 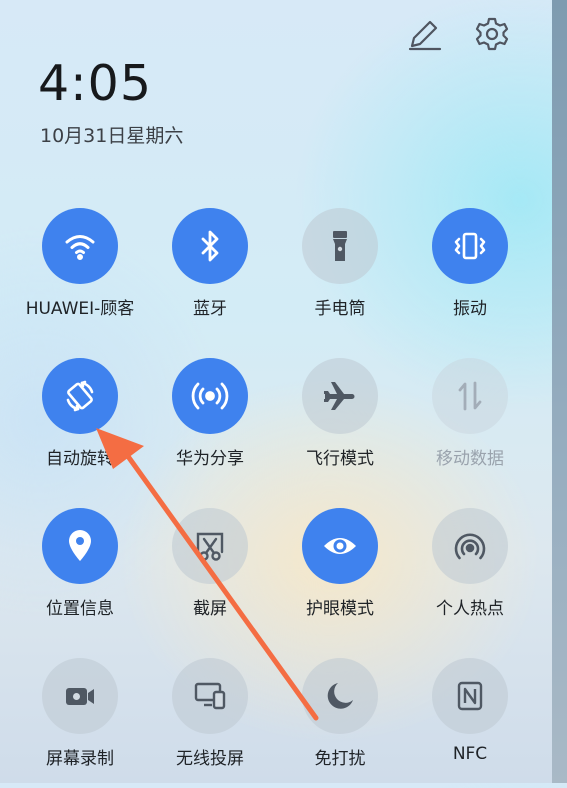 What do you see at coordinates (340, 246) in the screenshot?
I see `flashlight-icon` at bounding box center [340, 246].